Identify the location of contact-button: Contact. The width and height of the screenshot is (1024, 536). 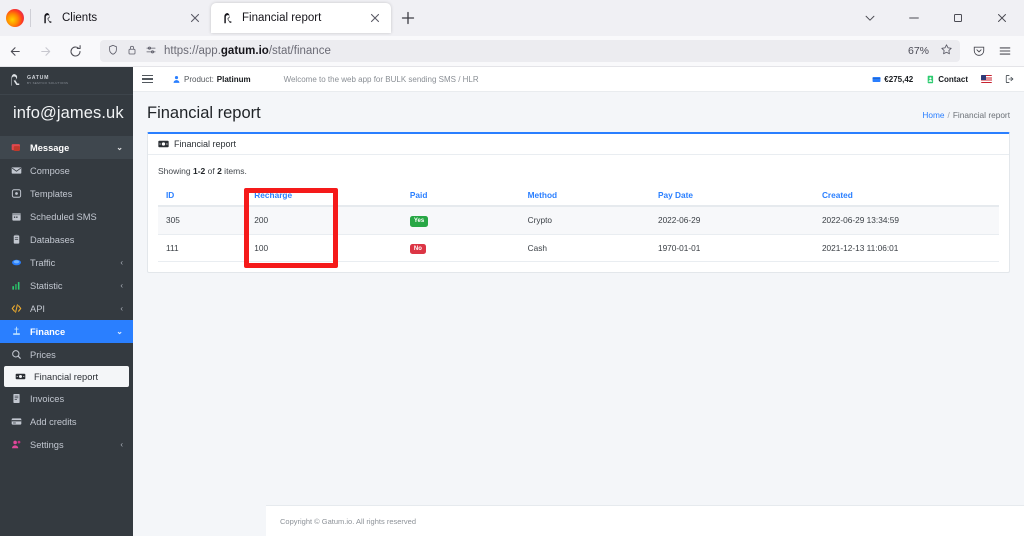
(947, 79).